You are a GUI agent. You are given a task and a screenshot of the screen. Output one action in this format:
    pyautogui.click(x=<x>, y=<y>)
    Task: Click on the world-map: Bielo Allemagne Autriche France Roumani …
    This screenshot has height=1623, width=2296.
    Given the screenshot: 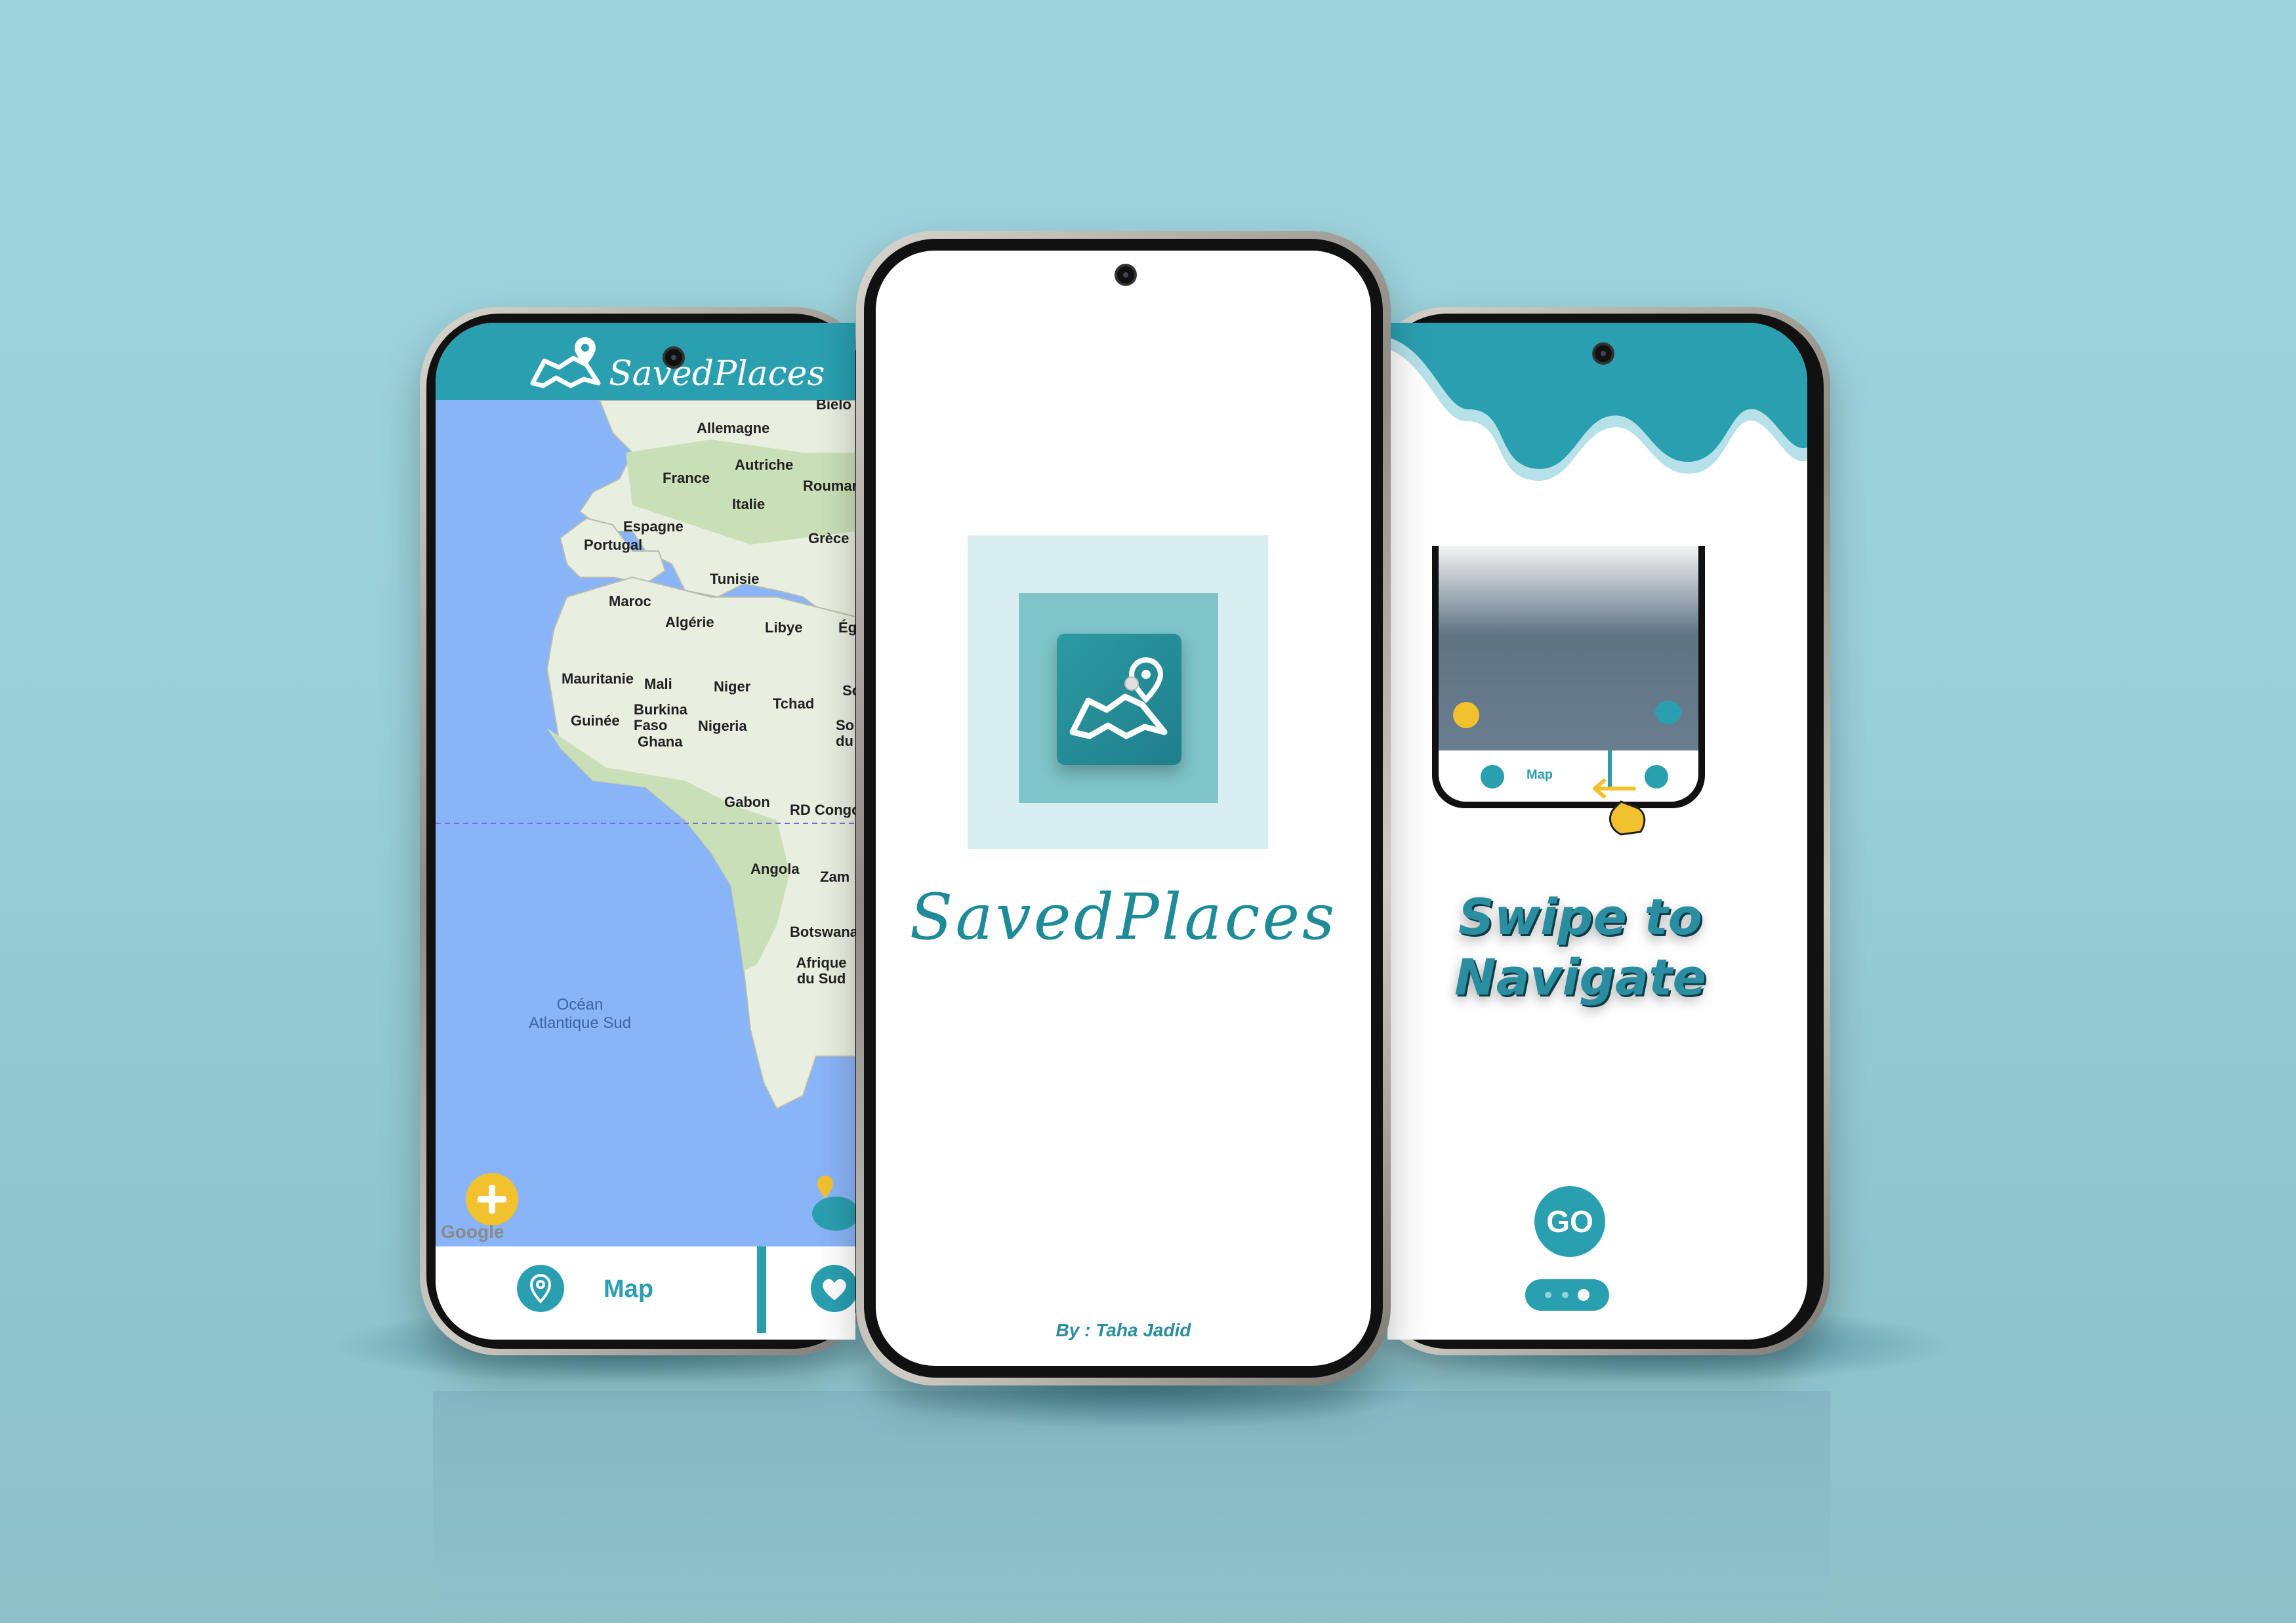 What is the action you would take?
    pyautogui.click(x=645, y=823)
    